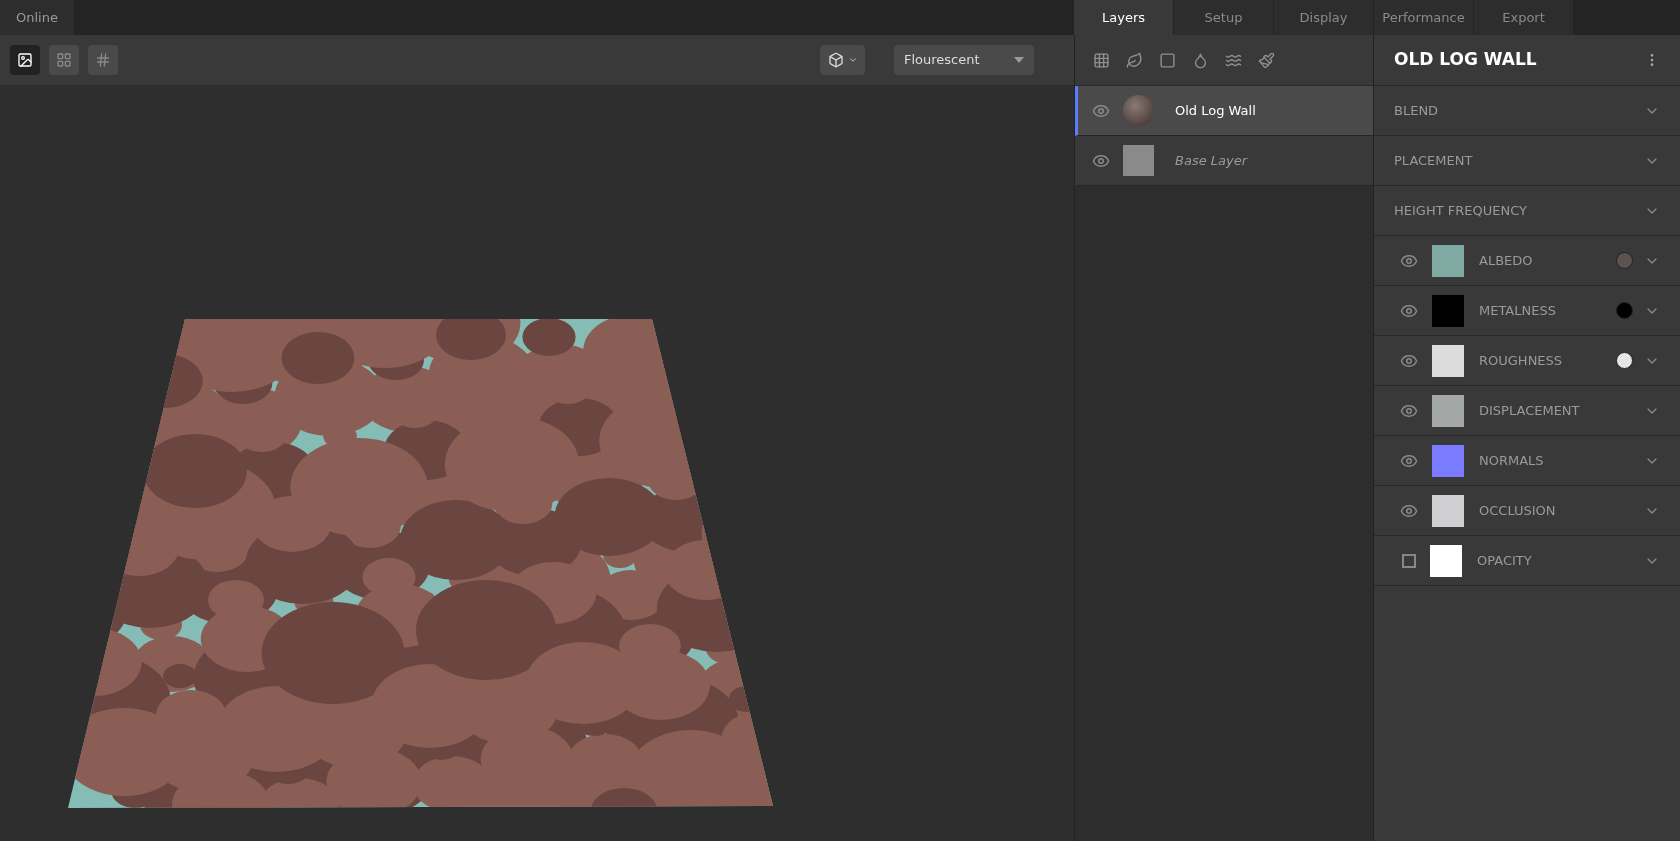  I want to click on grid-view-button, so click(64, 60).